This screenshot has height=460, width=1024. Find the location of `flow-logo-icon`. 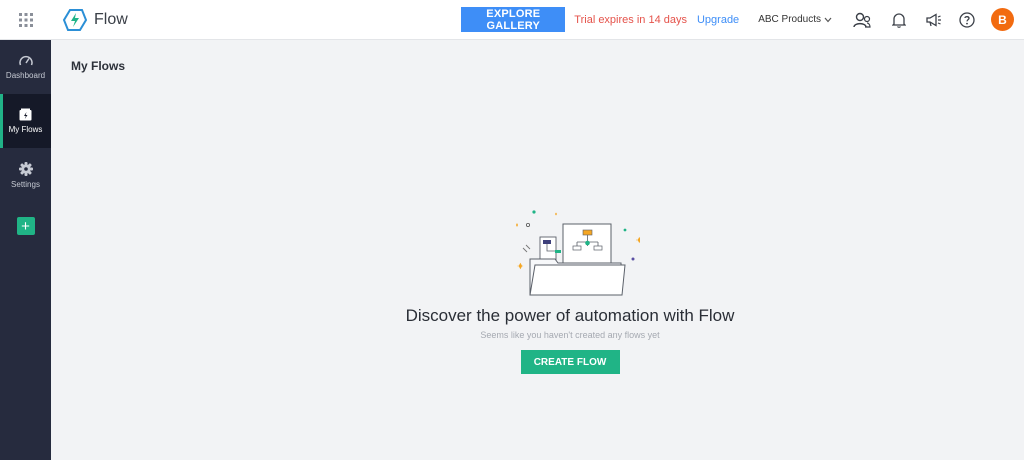

flow-logo-icon is located at coordinates (75, 19).